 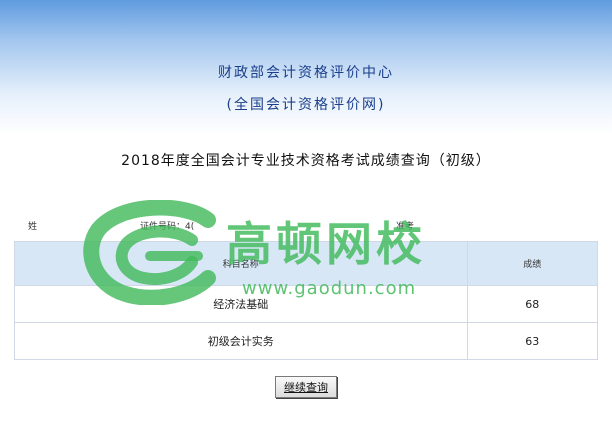 What do you see at coordinates (167, 227) in the screenshot?
I see `candidate-id-label: 证件号码：4(` at bounding box center [167, 227].